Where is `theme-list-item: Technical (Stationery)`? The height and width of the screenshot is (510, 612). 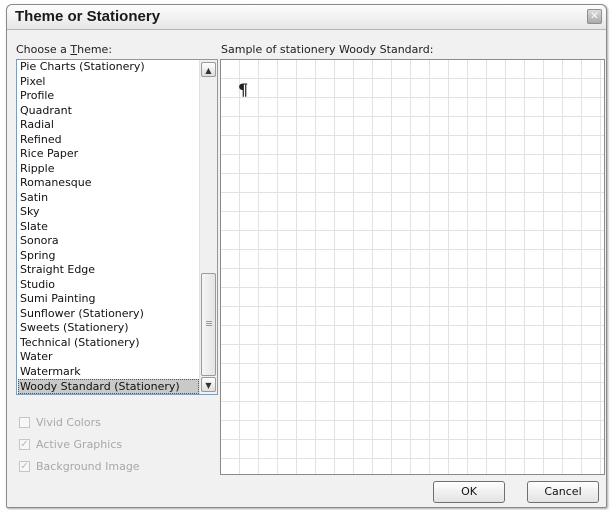
theme-list-item: Technical (Stationery) is located at coordinates (108, 343).